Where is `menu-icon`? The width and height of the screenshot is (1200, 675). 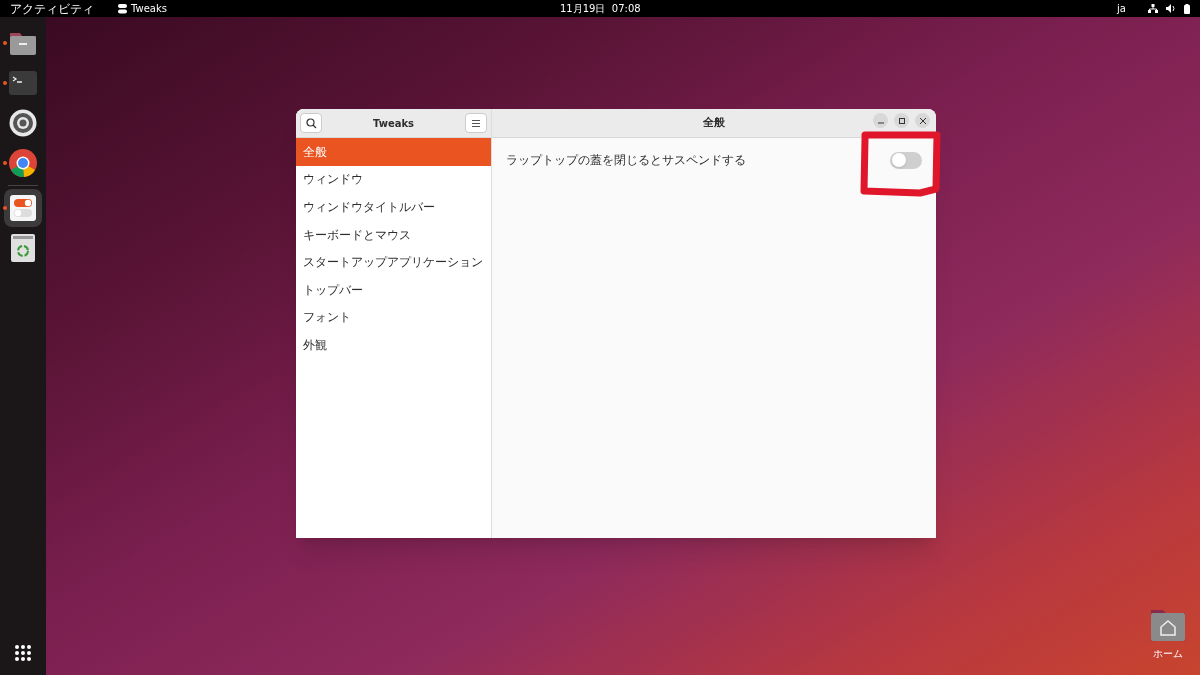 menu-icon is located at coordinates (476, 123).